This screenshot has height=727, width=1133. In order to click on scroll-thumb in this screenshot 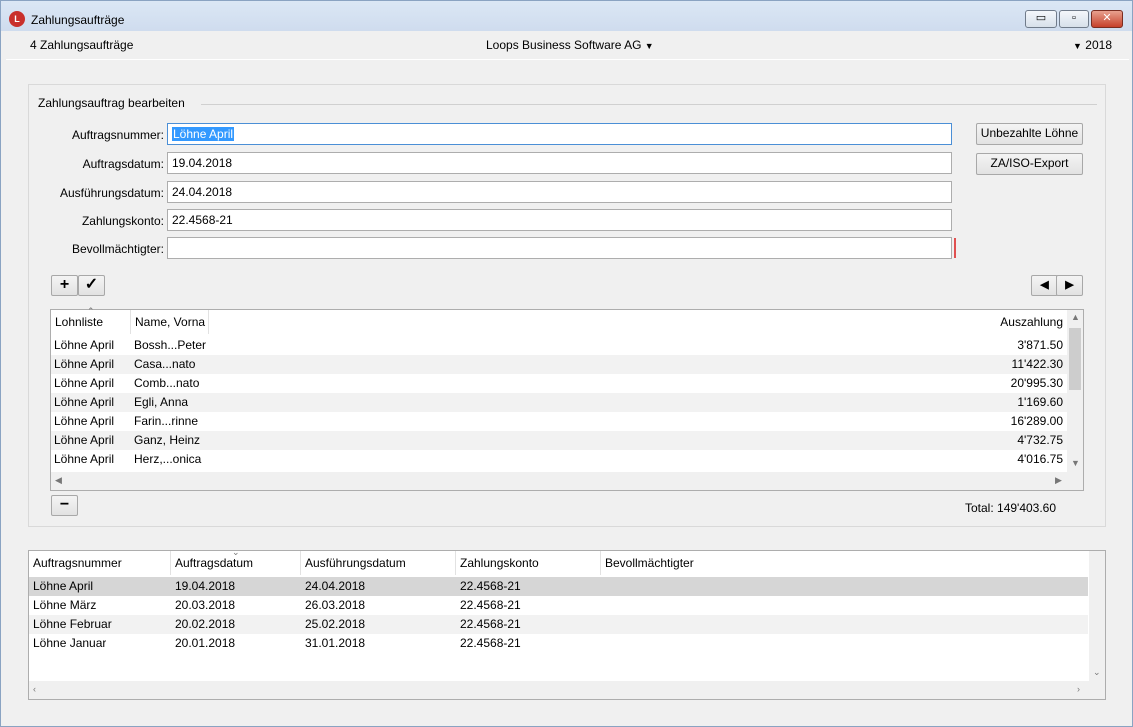, I will do `click(1075, 359)`.